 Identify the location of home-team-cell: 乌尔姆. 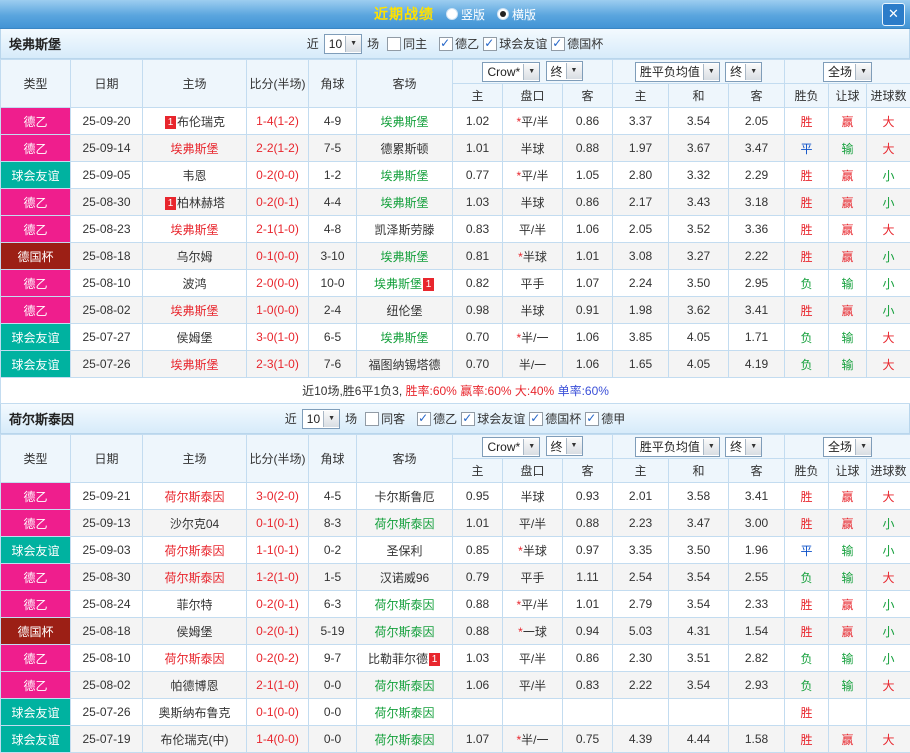
(194, 256).